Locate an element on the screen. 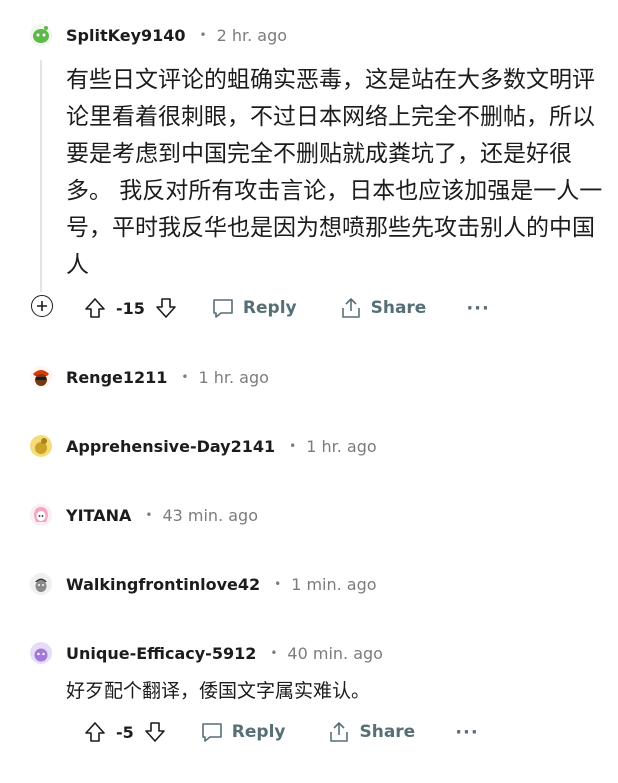 The image size is (618, 783). pink-hair-avatar-icon is located at coordinates (41, 515).